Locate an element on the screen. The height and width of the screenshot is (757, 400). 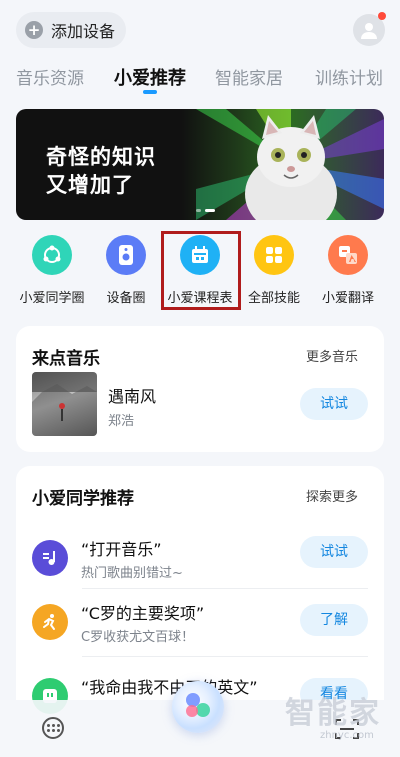
album-cover is located at coordinates (64, 404).